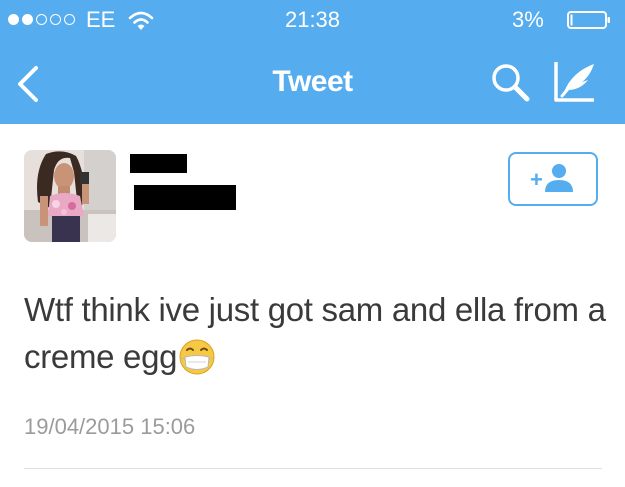 The height and width of the screenshot is (487, 625). Describe the element at coordinates (197, 357) in the screenshot. I see `face-with-medical-mask-emoji` at that location.